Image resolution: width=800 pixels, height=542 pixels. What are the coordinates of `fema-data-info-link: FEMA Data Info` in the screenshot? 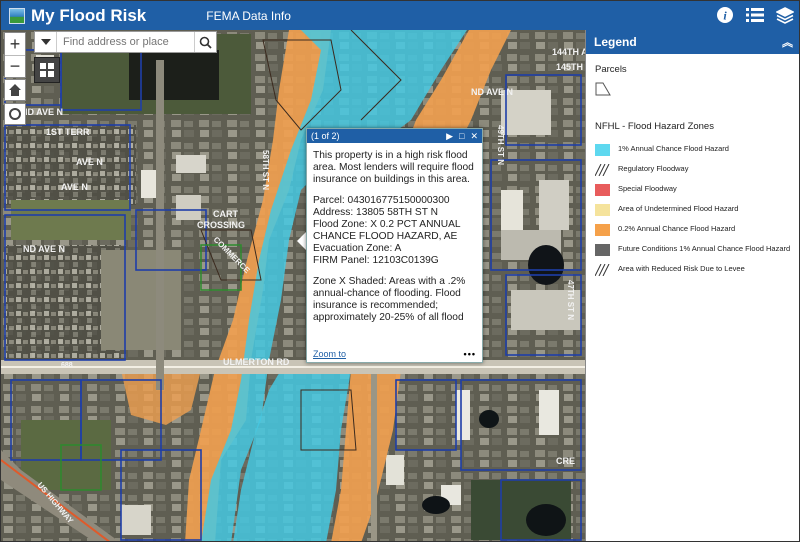 It's located at (248, 16).